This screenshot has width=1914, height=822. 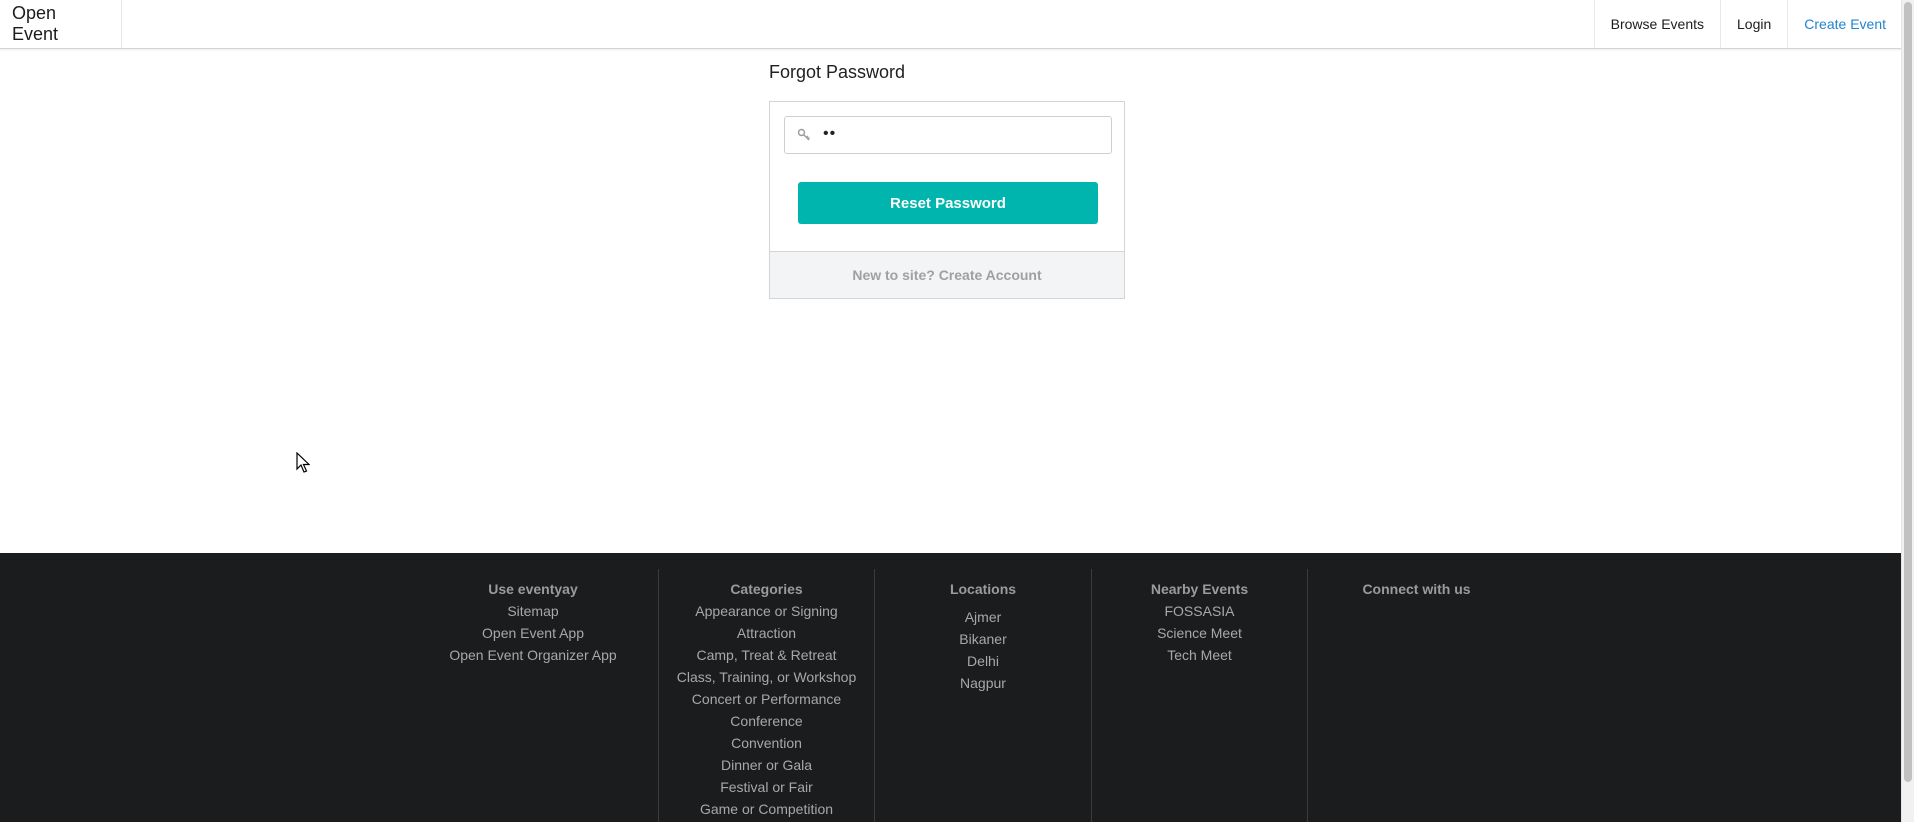 What do you see at coordinates (766, 677) in the screenshot?
I see `footer-link-category: Class, Training, or Workshop` at bounding box center [766, 677].